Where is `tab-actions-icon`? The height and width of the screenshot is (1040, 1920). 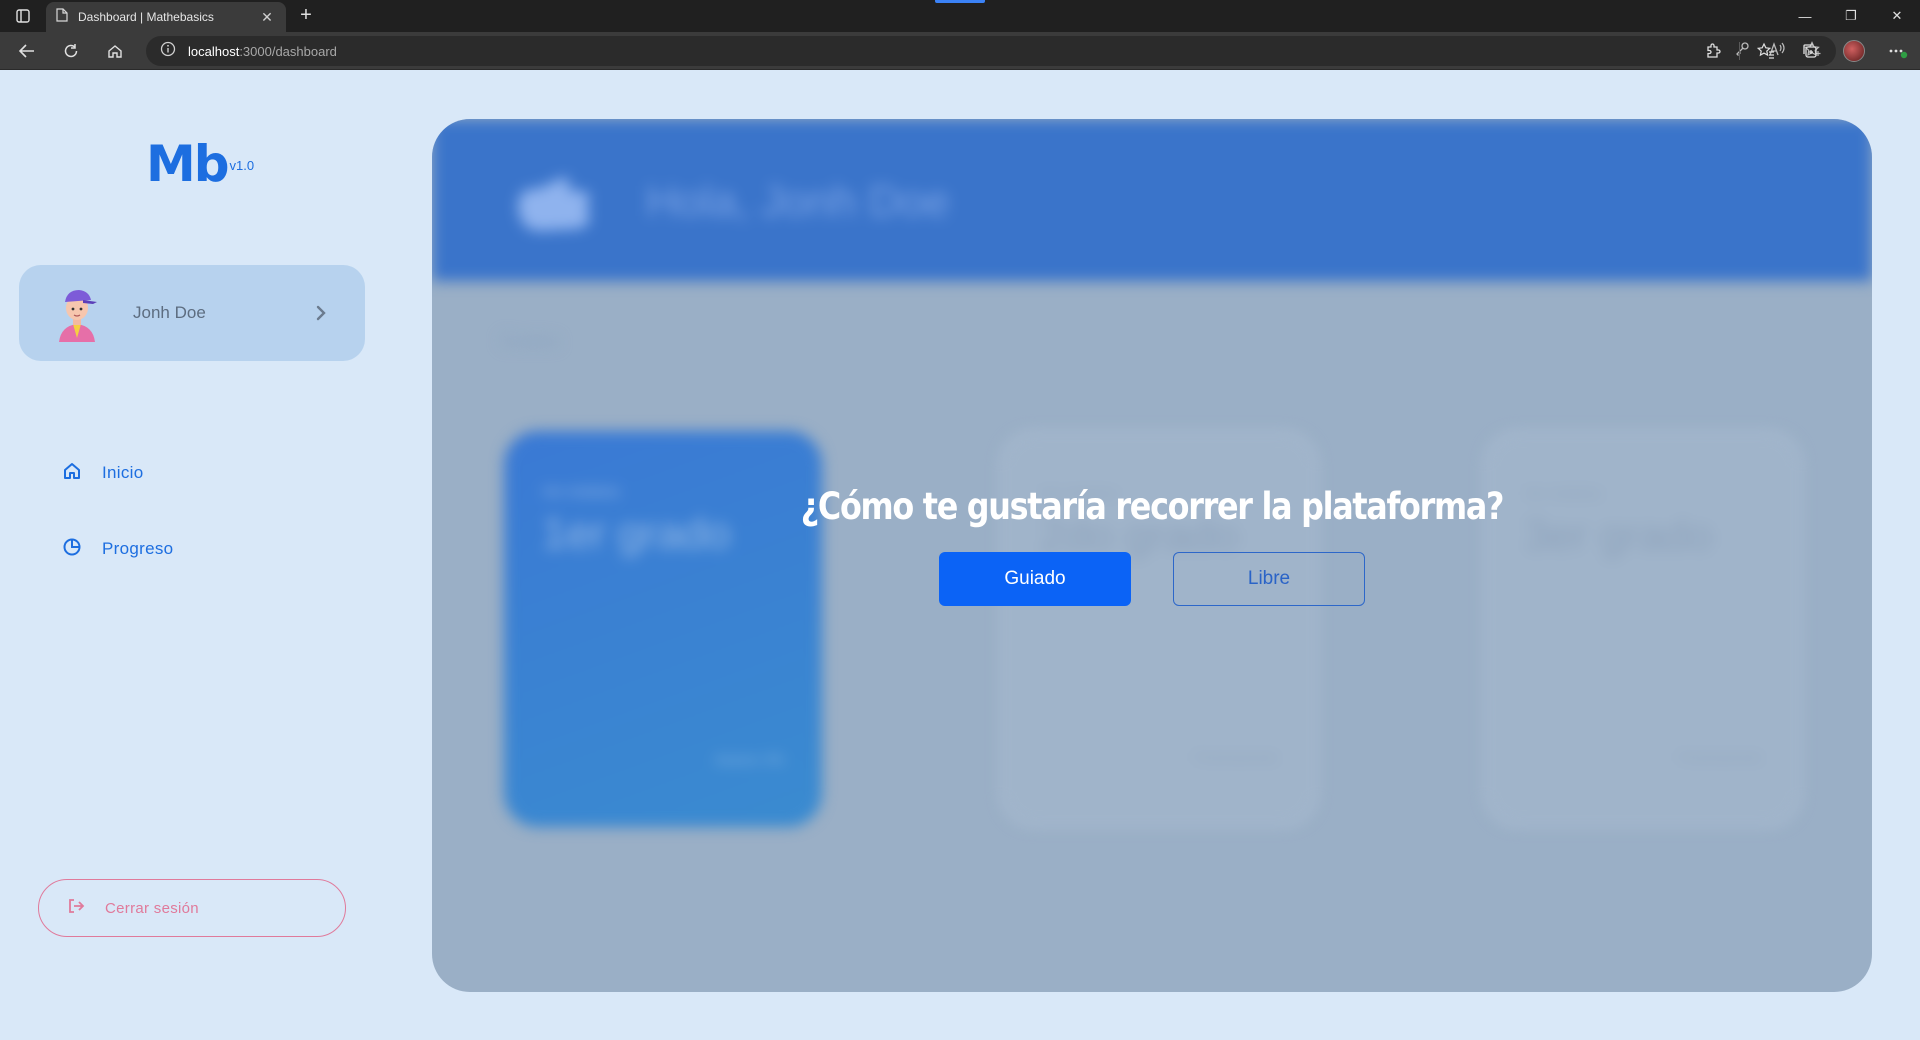
tab-actions-icon is located at coordinates (23, 16).